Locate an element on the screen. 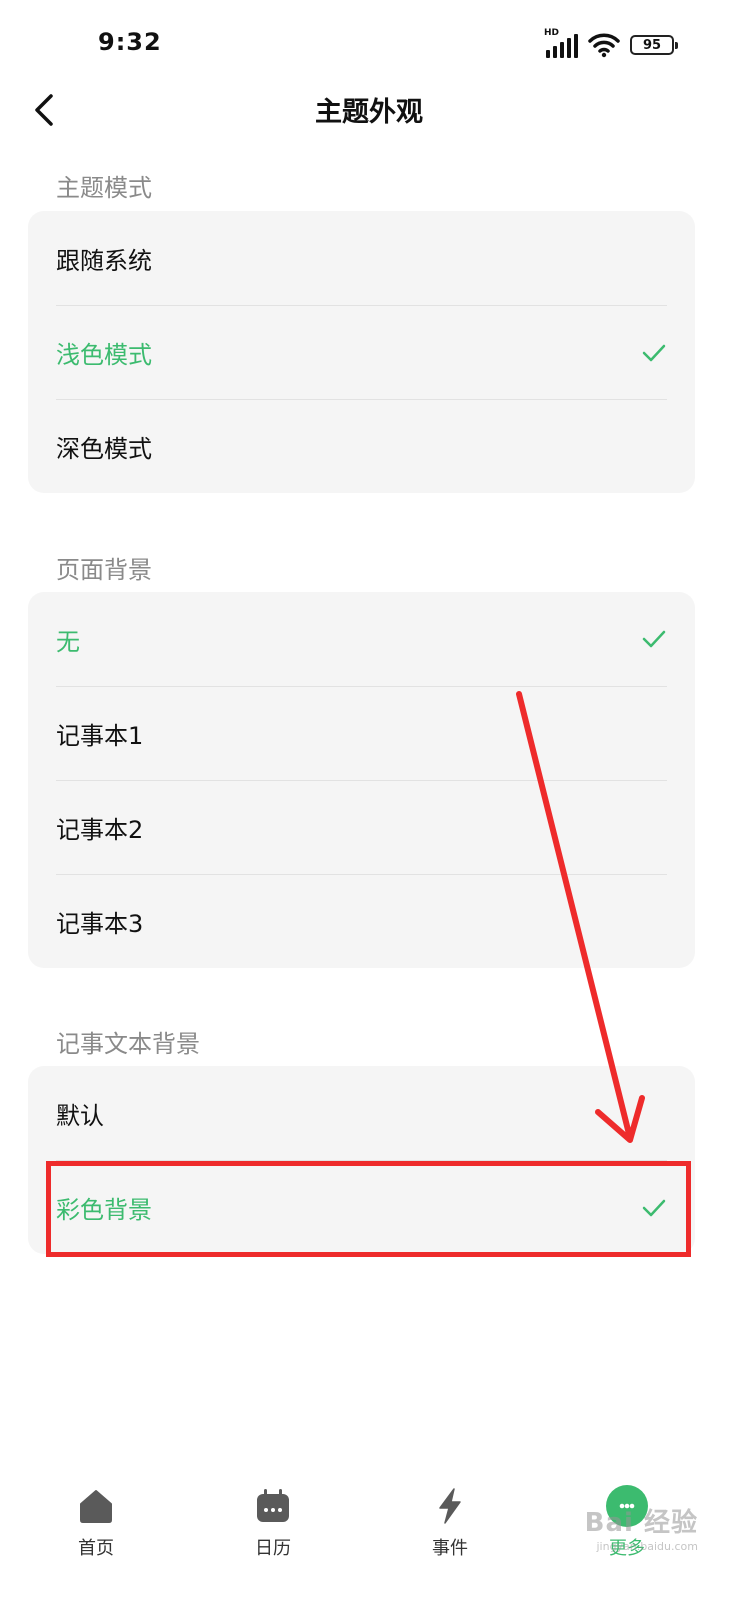 This screenshot has width=738, height=1600. option-label: 跟随系统 is located at coordinates (104, 260).